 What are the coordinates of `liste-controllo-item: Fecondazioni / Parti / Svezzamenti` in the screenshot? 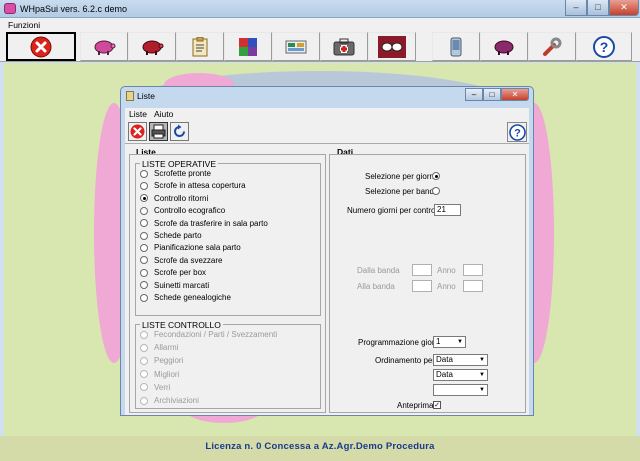 It's located at (208, 334).